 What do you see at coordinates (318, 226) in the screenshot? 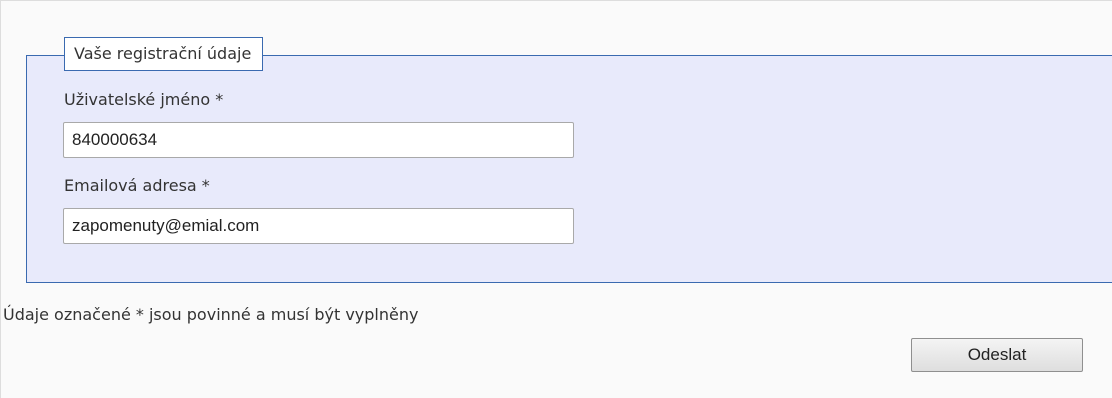
I see `email-input` at bounding box center [318, 226].